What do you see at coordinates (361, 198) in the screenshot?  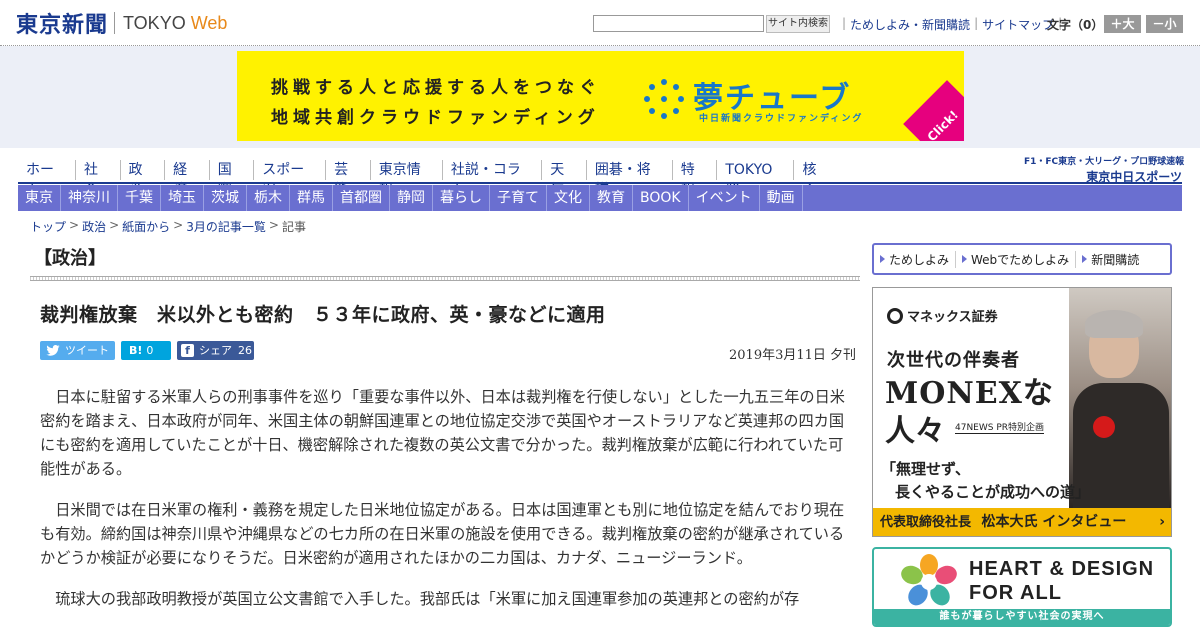 I see `local-nav-shutoken: 首都圏` at bounding box center [361, 198].